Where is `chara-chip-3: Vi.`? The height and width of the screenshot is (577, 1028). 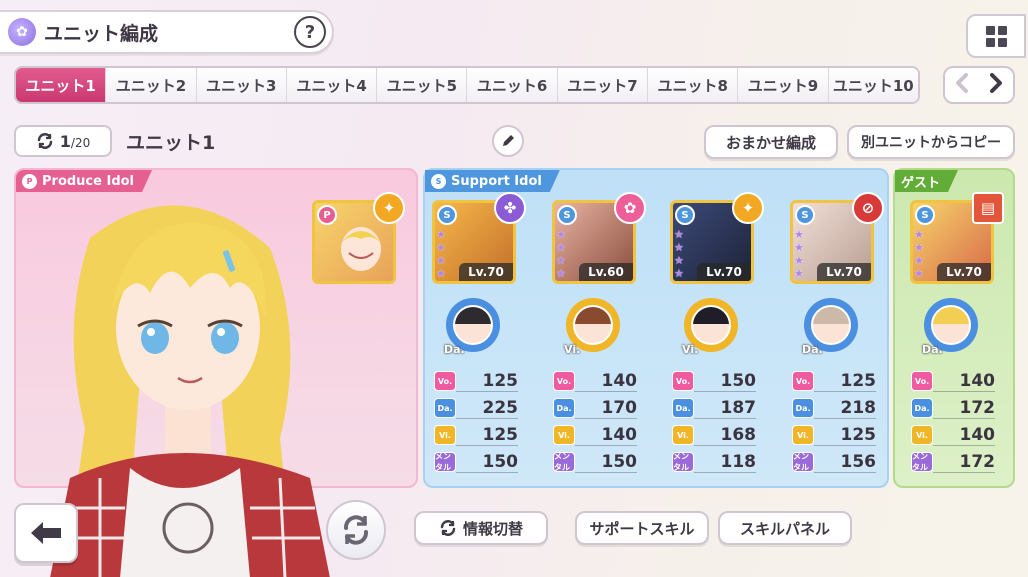
chara-chip-3: Vi. is located at coordinates (710, 327).